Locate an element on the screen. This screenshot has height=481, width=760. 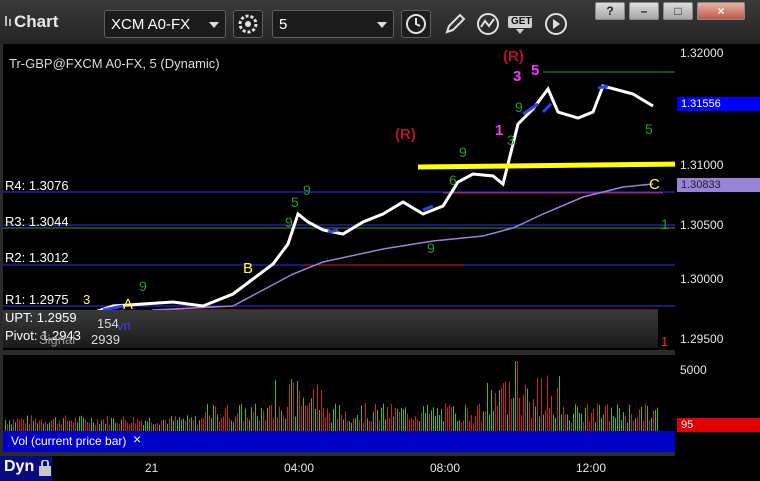
get-data-button: GET is located at coordinates (521, 24).